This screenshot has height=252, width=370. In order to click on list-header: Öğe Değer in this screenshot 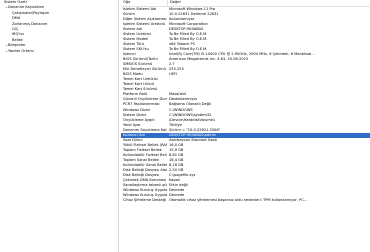, I will do `click(245, 3)`.